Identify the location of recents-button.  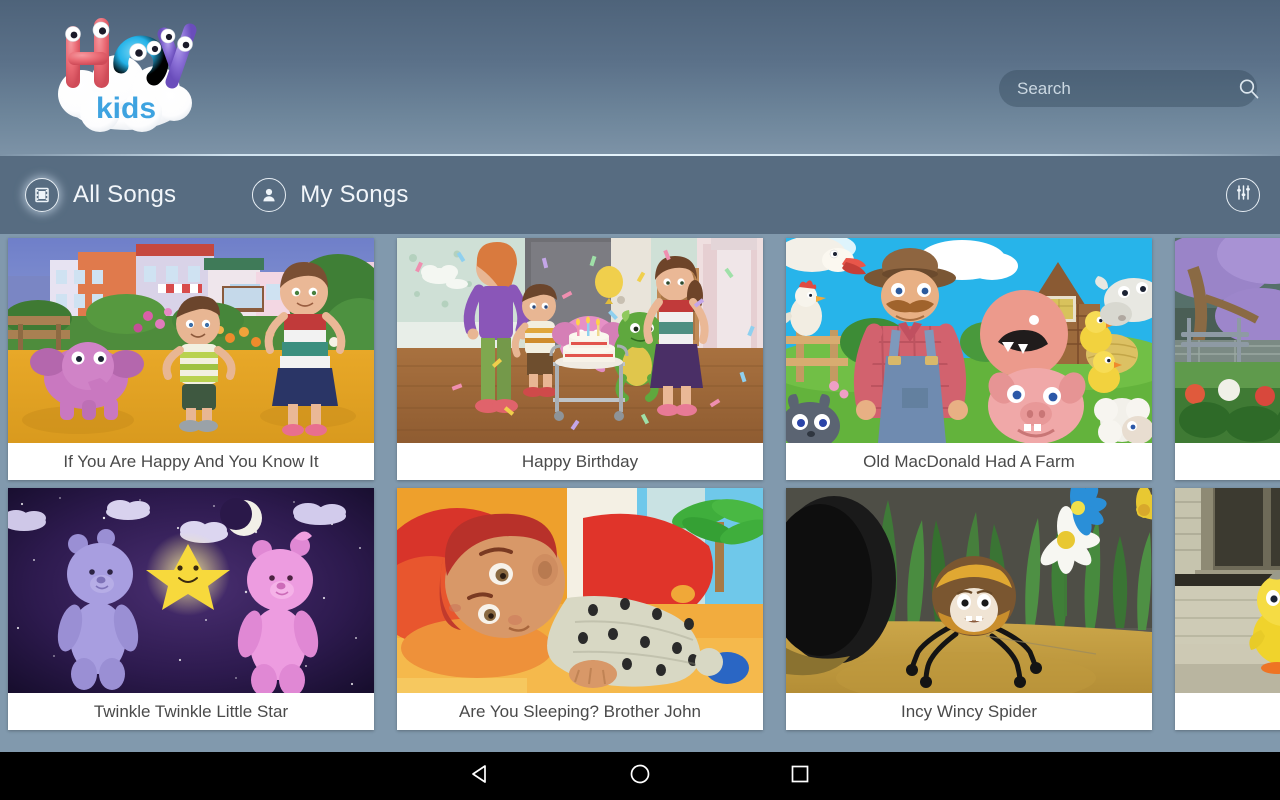
(800, 776).